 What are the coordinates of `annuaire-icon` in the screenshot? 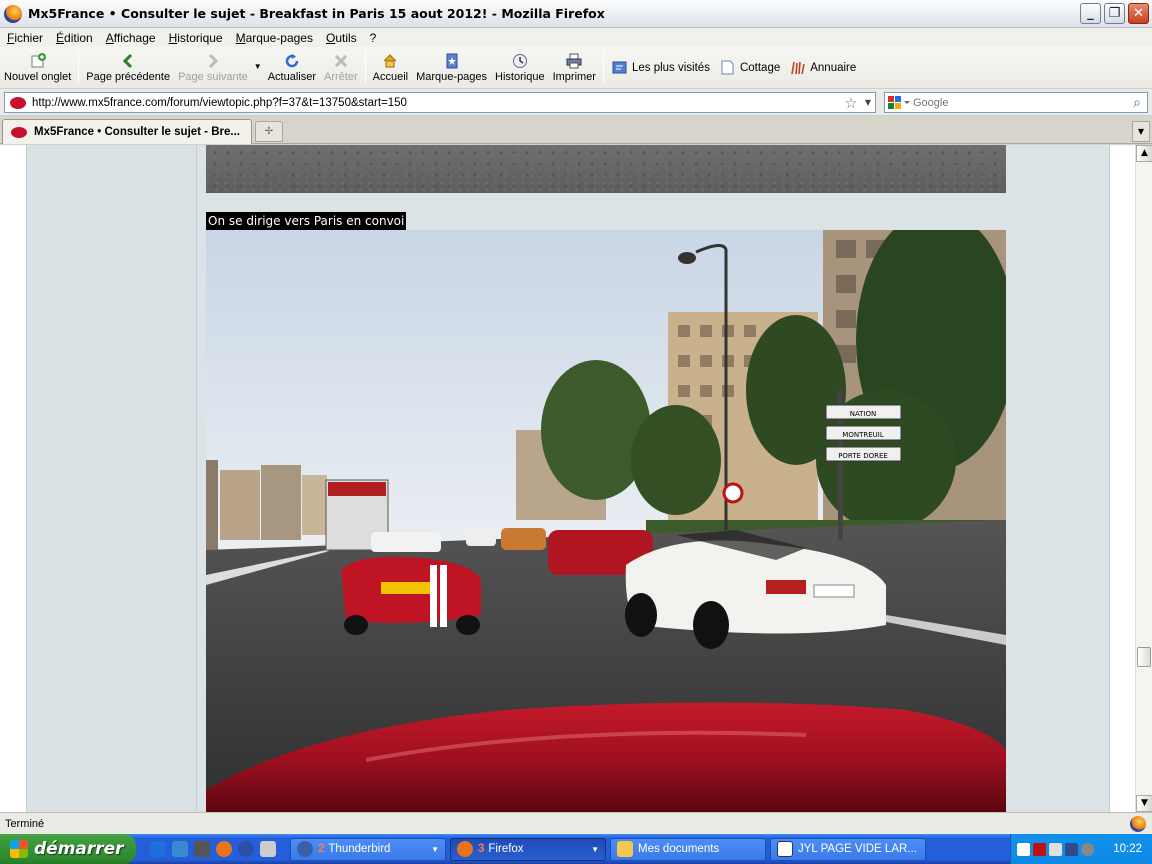 It's located at (798, 67).